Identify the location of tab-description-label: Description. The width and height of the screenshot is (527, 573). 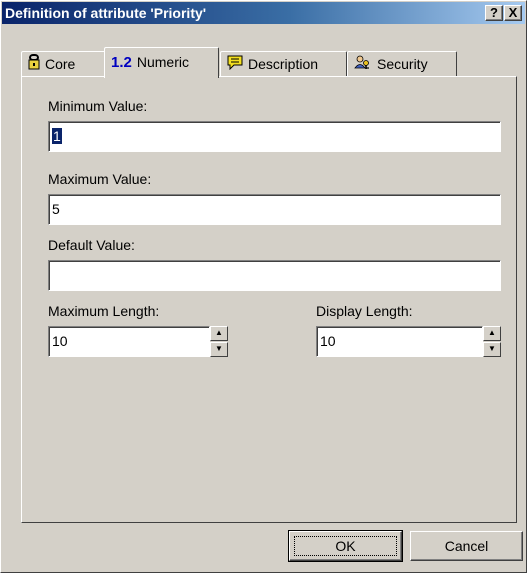
(283, 64).